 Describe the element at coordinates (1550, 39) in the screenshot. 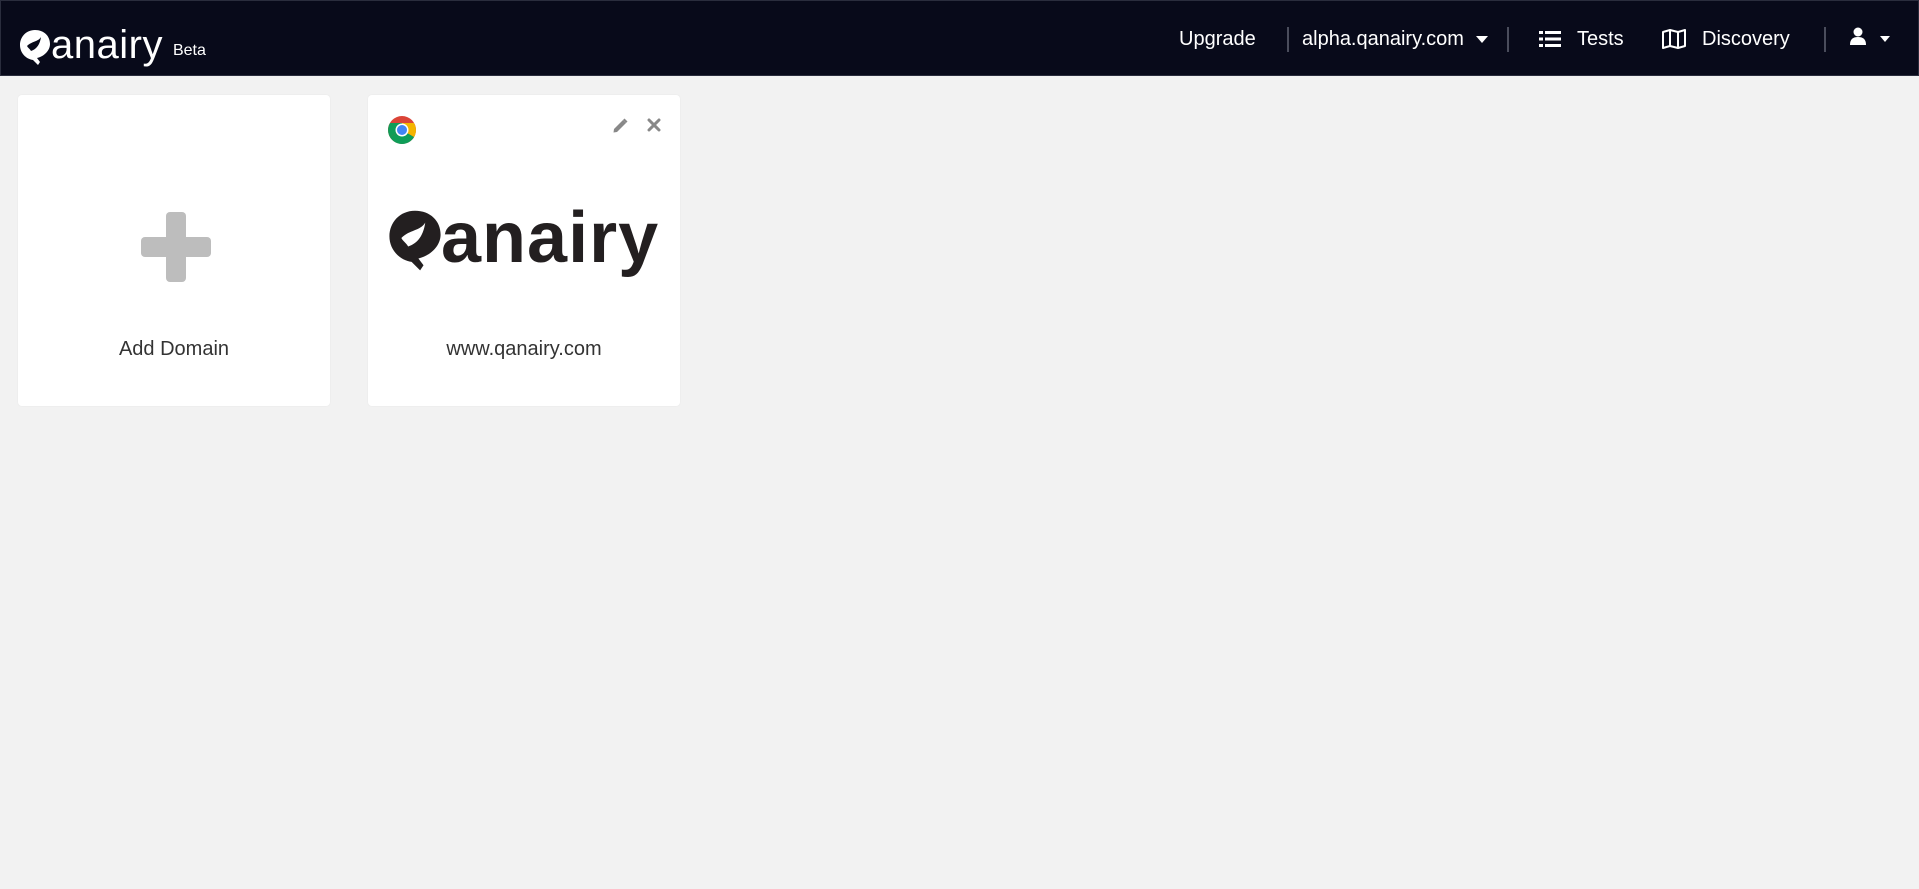

I see `list-icon` at that location.